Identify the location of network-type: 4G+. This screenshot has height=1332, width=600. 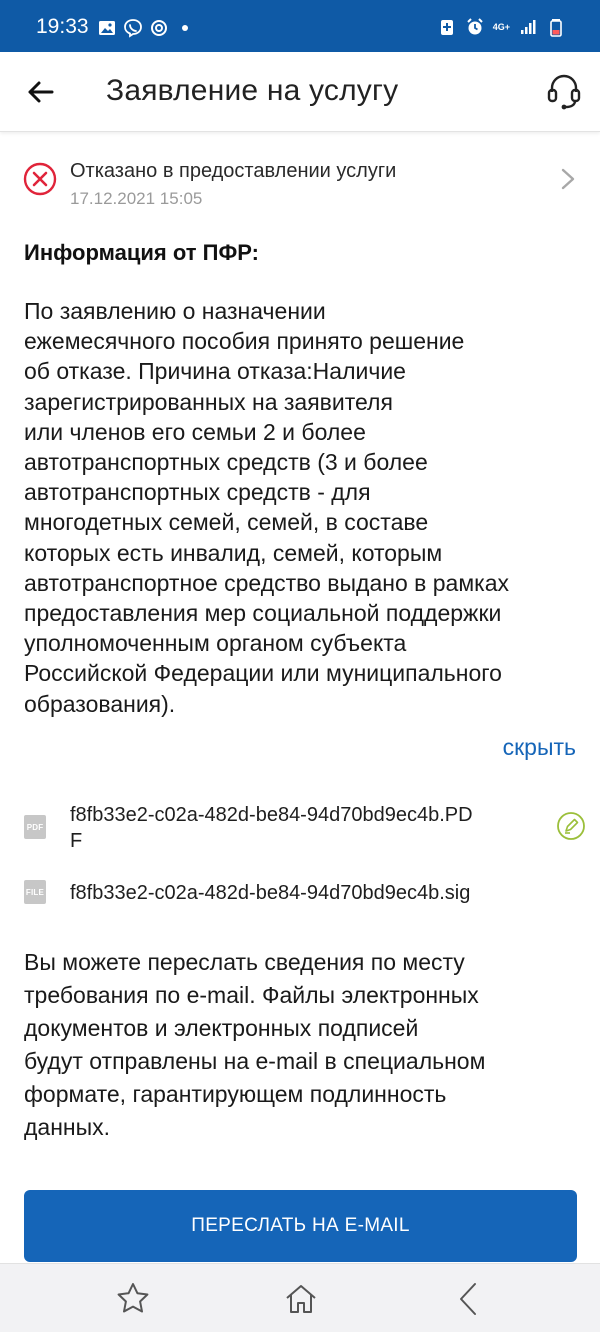
(501, 27).